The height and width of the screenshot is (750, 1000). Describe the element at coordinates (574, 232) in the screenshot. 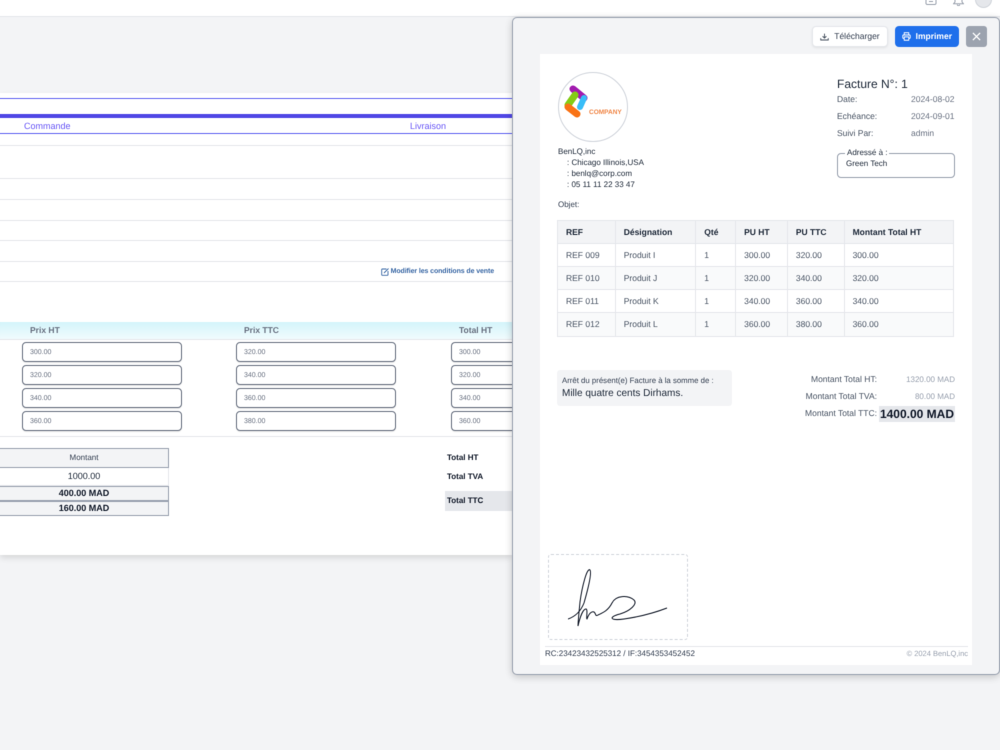

I see `column-header: REF` at that location.